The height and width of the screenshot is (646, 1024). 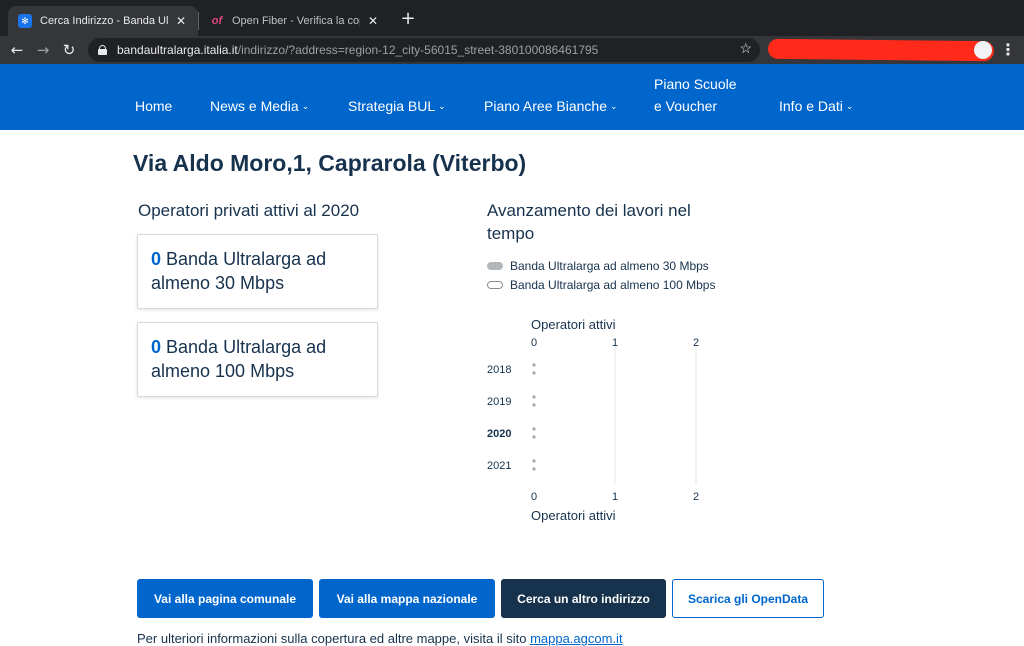 I want to click on tab-divider, so click(x=198, y=21).